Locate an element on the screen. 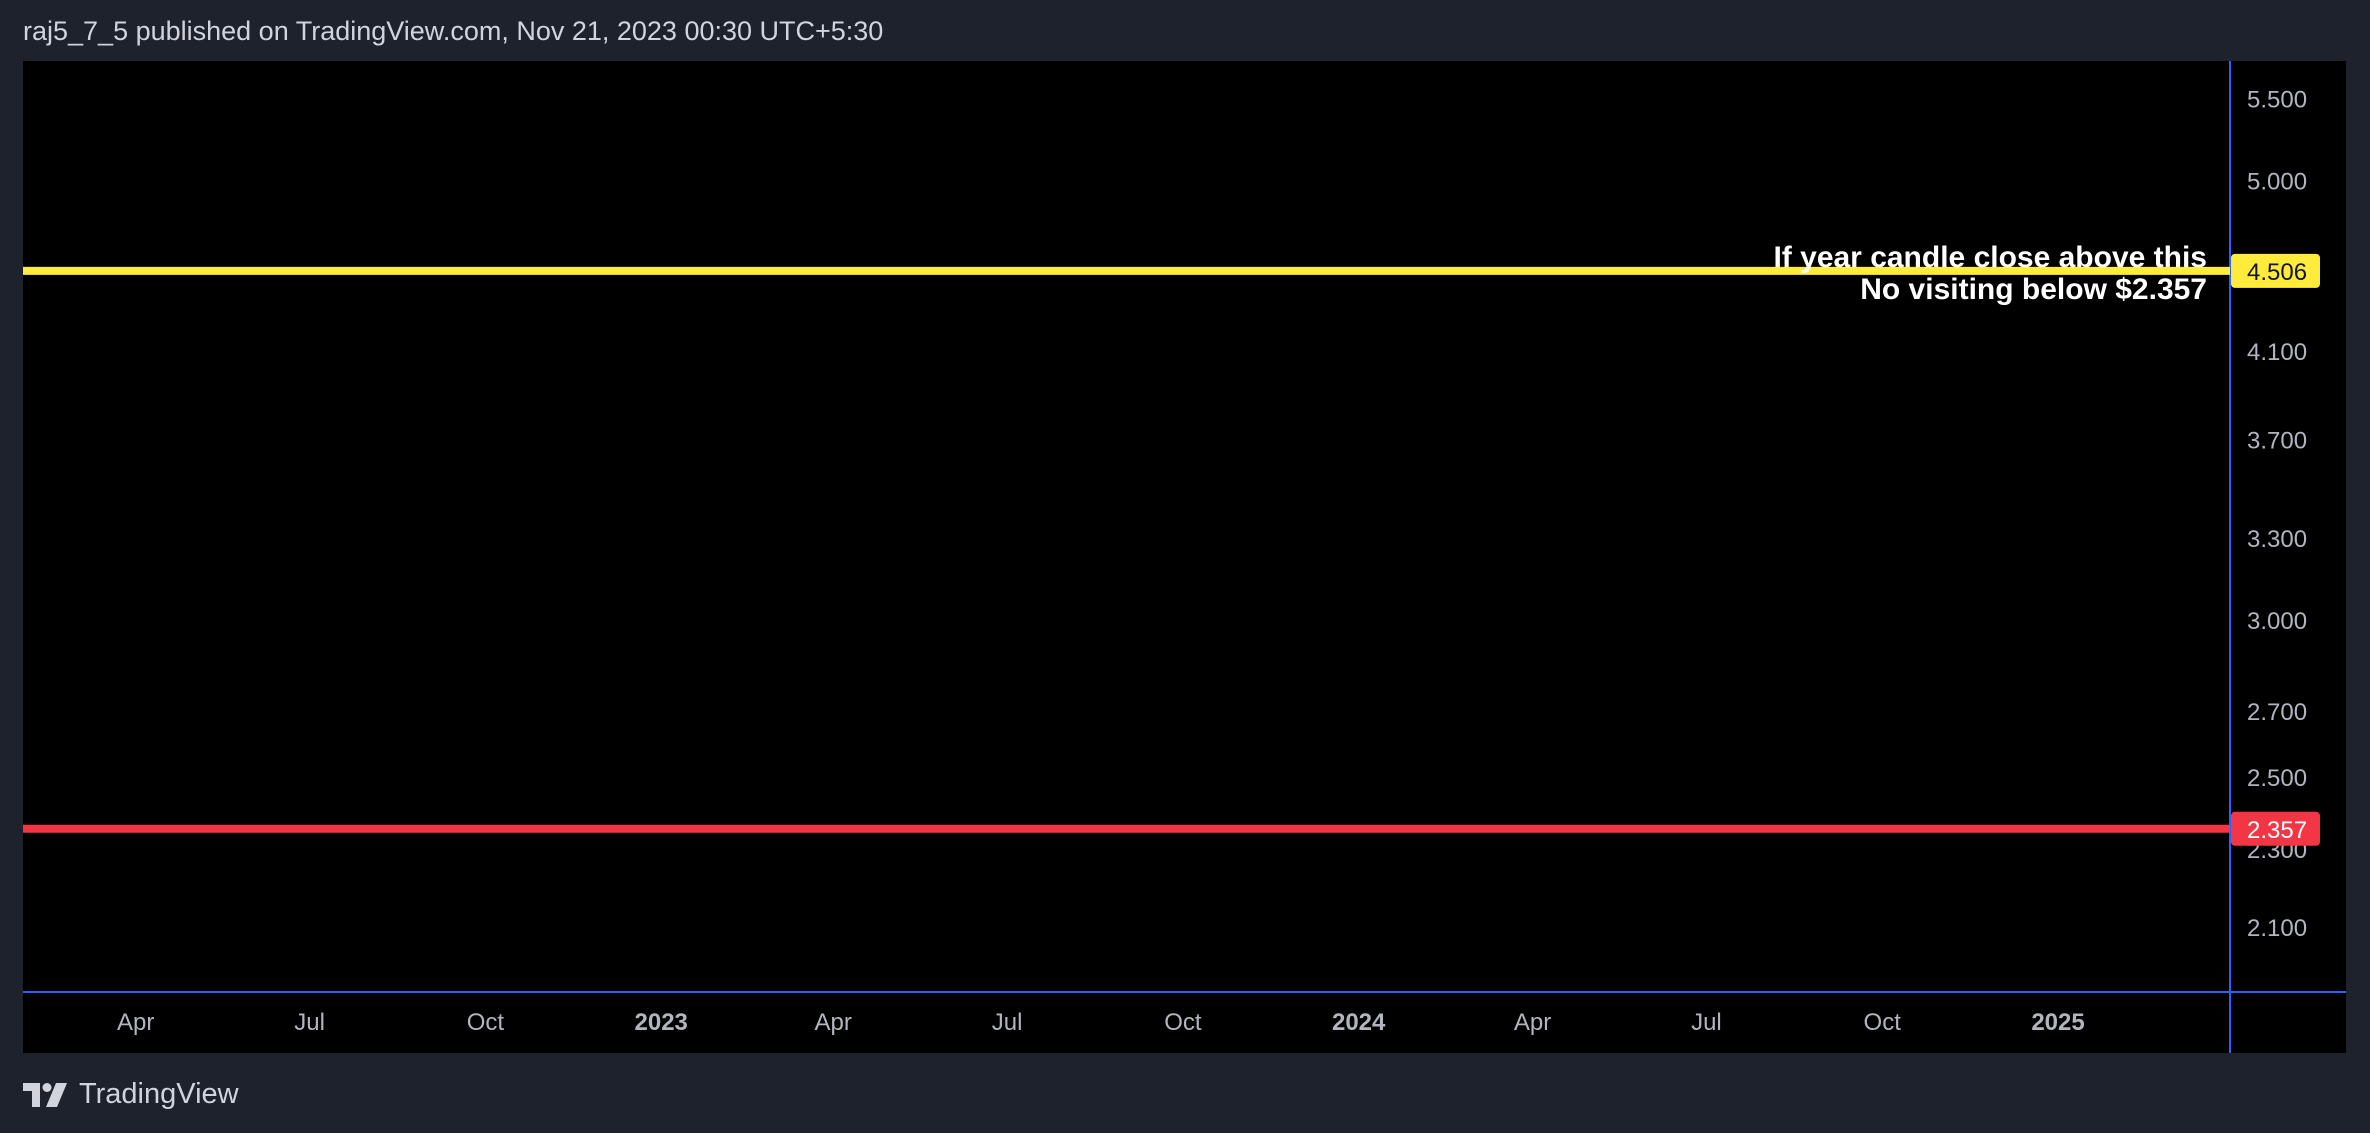 The width and height of the screenshot is (2370, 1133). y-tick-label: 2.700 is located at coordinates (2277, 712).